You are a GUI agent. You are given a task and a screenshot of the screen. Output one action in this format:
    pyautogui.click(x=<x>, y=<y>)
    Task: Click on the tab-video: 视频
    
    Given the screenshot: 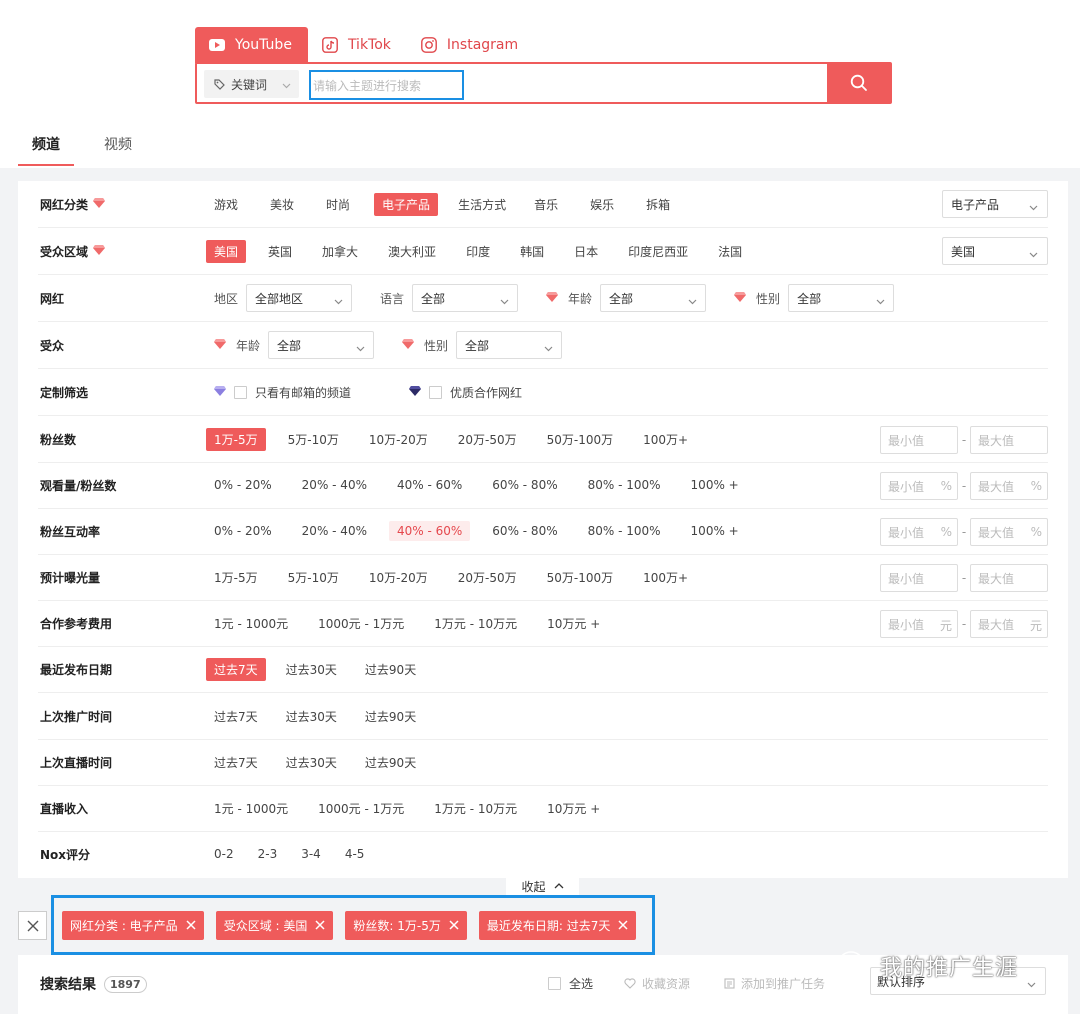 What is the action you would take?
    pyautogui.click(x=118, y=147)
    